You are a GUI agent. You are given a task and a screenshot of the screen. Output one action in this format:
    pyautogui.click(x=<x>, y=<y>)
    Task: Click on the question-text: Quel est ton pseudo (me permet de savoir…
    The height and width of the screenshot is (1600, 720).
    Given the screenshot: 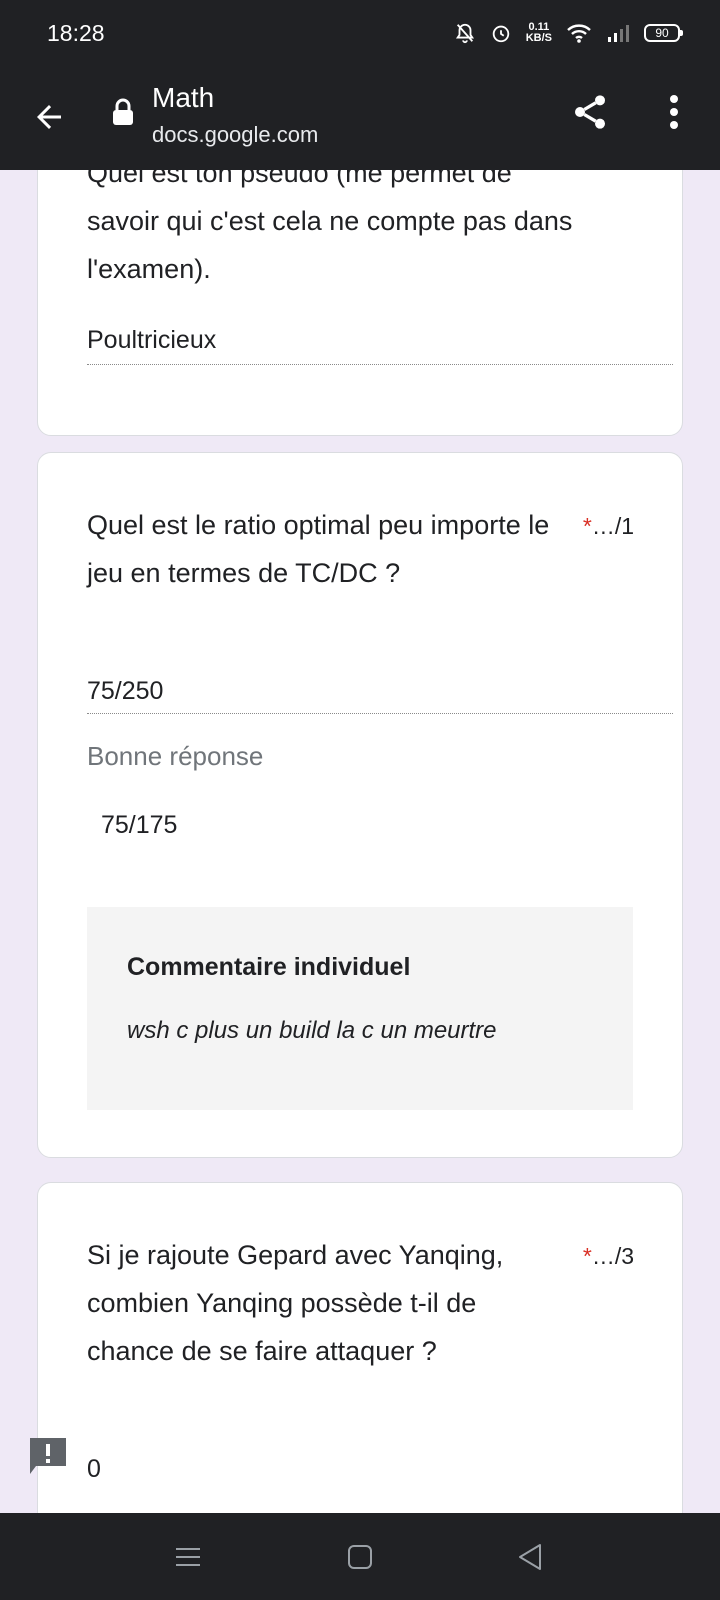 What is the action you would take?
    pyautogui.click(x=330, y=227)
    